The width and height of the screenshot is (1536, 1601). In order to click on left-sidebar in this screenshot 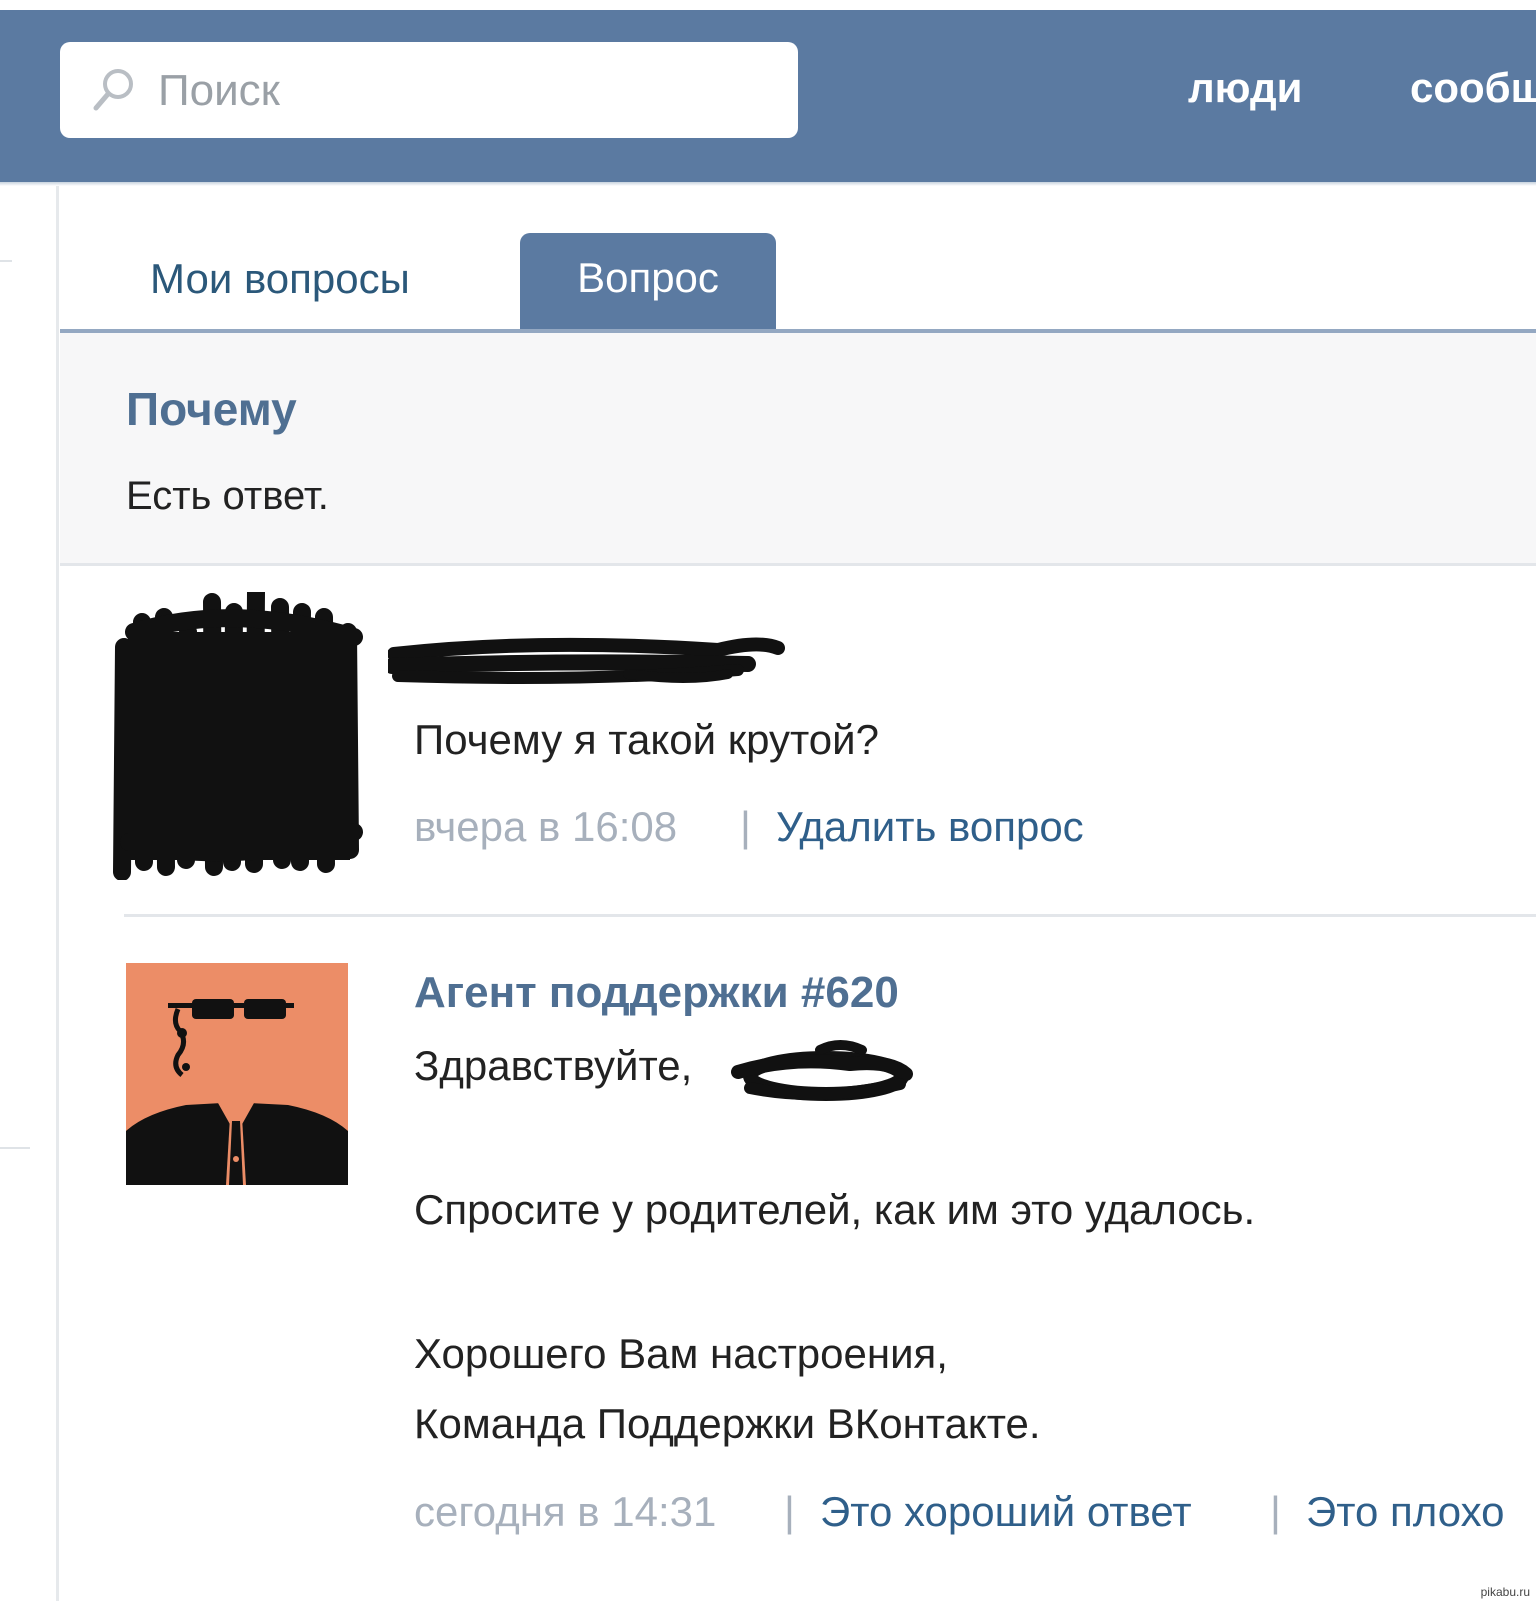, I will do `click(29, 893)`.